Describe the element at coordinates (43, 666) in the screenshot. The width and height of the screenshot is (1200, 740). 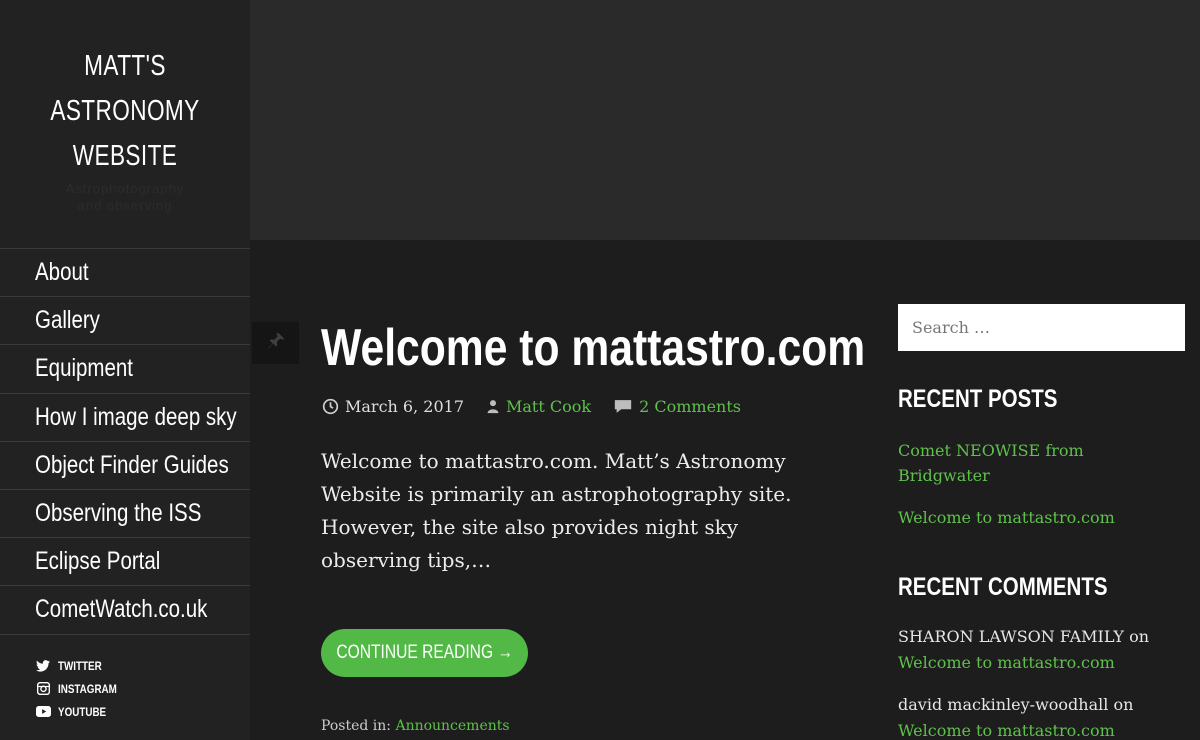
I see `twitter-icon` at that location.